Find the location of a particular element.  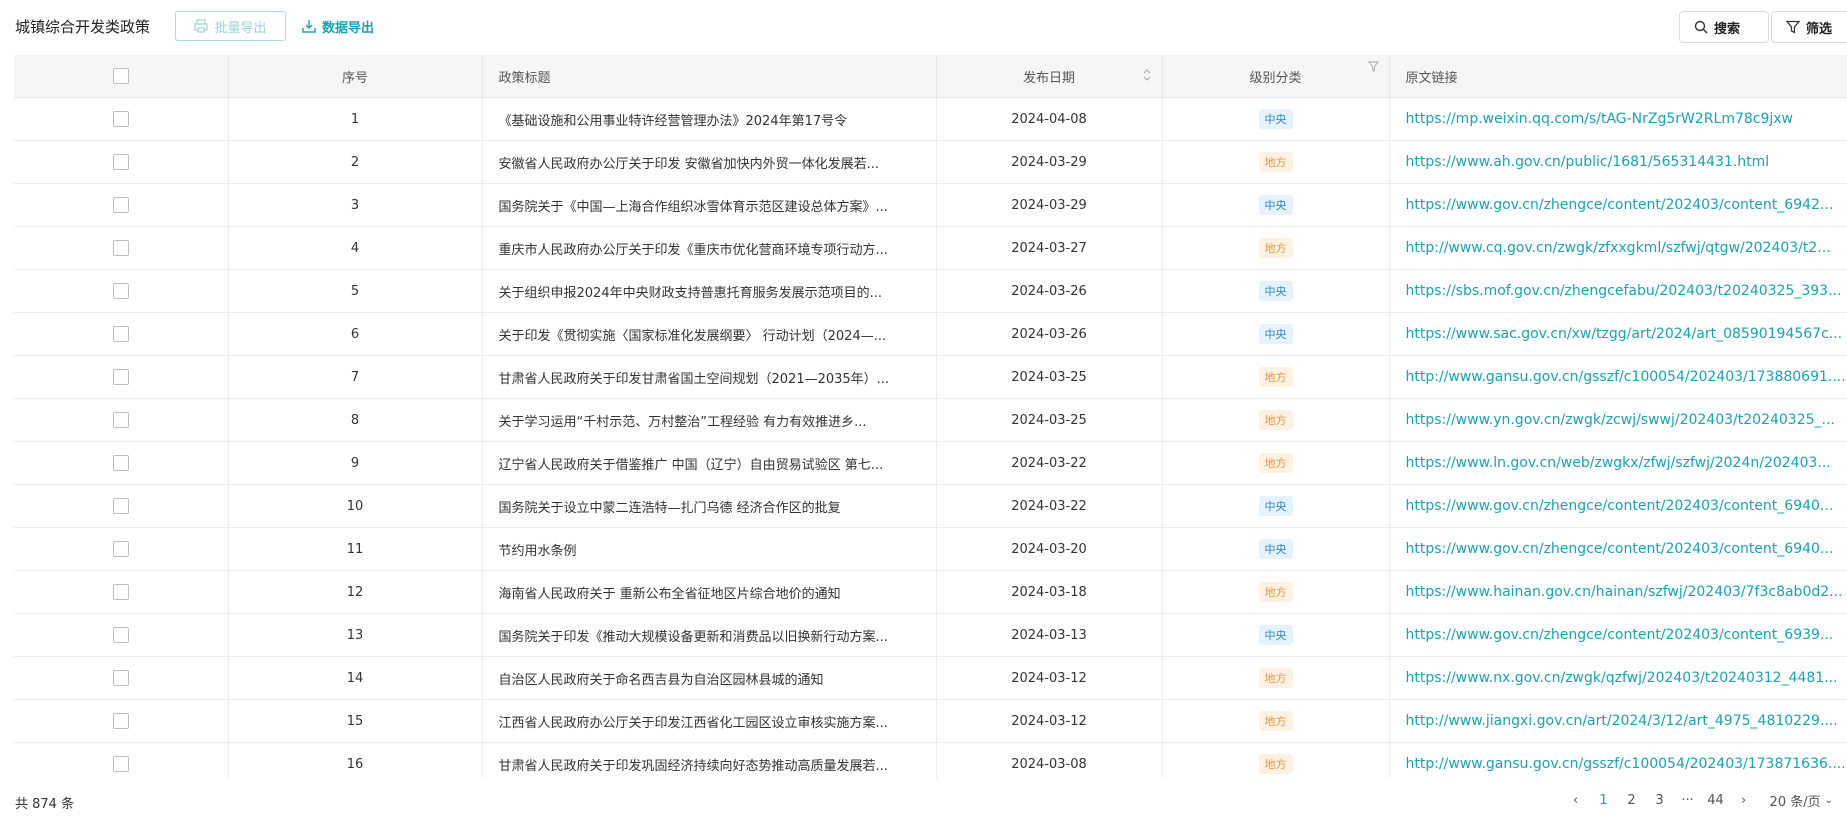

select-all-cell is located at coordinates (121, 76).